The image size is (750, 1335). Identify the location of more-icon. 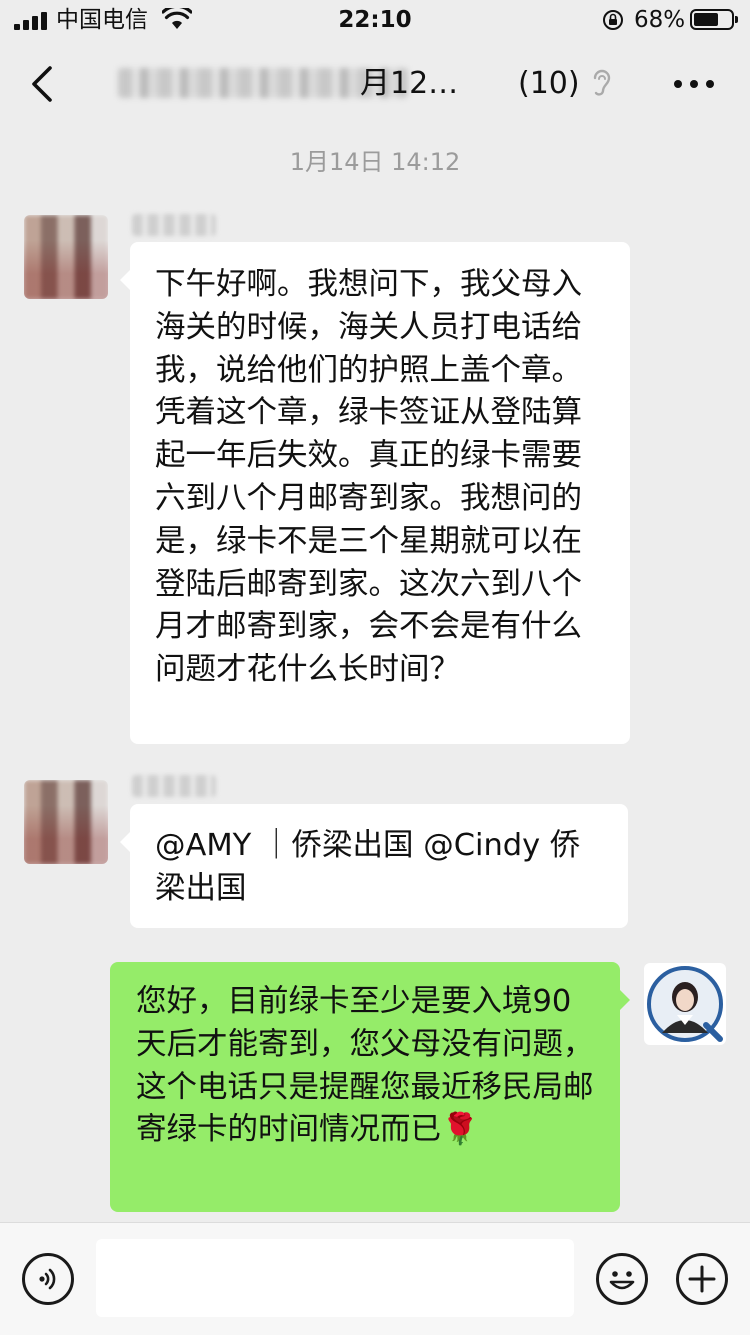
(694, 84).